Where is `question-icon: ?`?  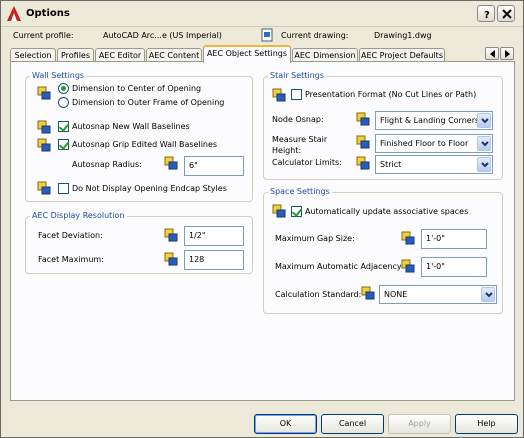
question-icon: ? is located at coordinates (487, 14).